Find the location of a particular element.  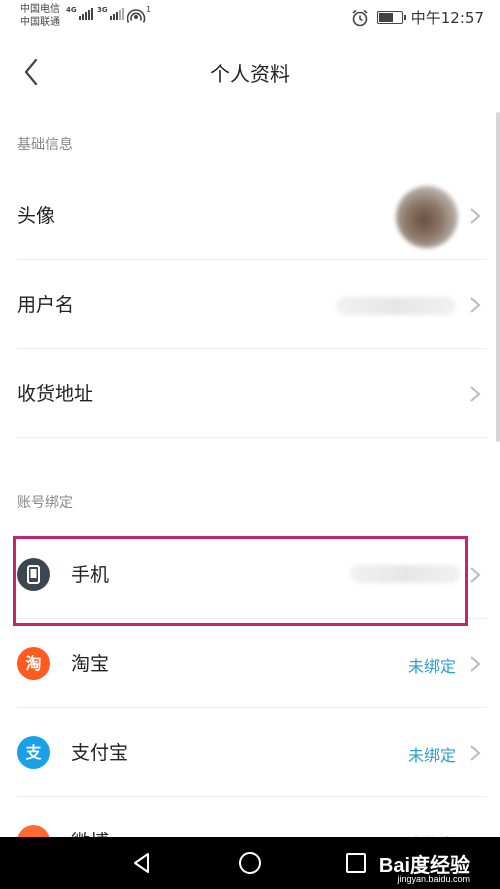

battery-icon is located at coordinates (391, 17).